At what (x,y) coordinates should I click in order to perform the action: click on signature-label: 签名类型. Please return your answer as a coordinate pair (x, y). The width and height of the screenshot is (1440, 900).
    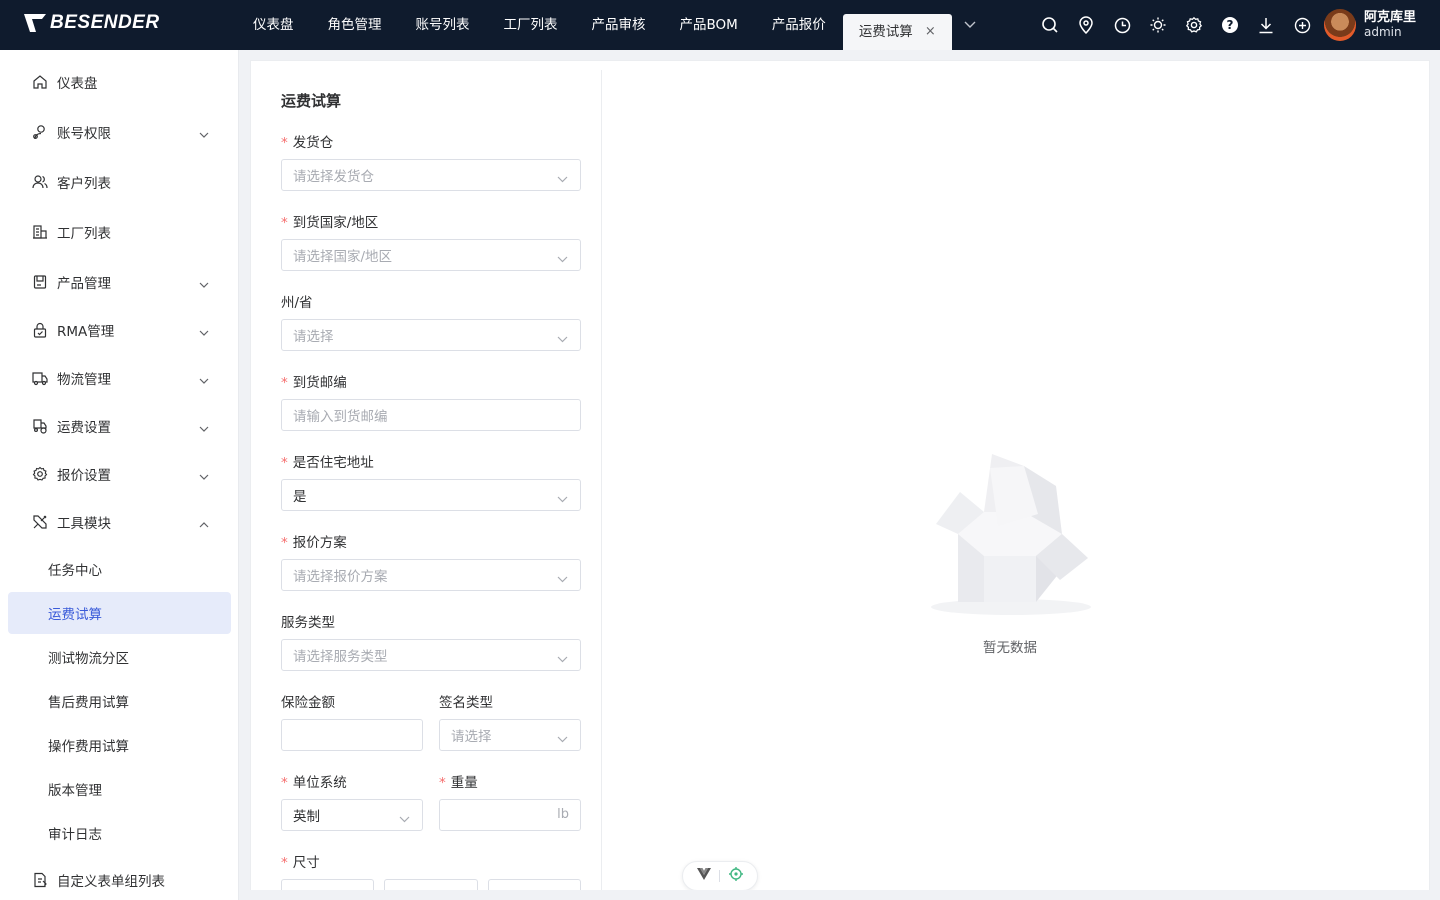
    Looking at the image, I should click on (466, 703).